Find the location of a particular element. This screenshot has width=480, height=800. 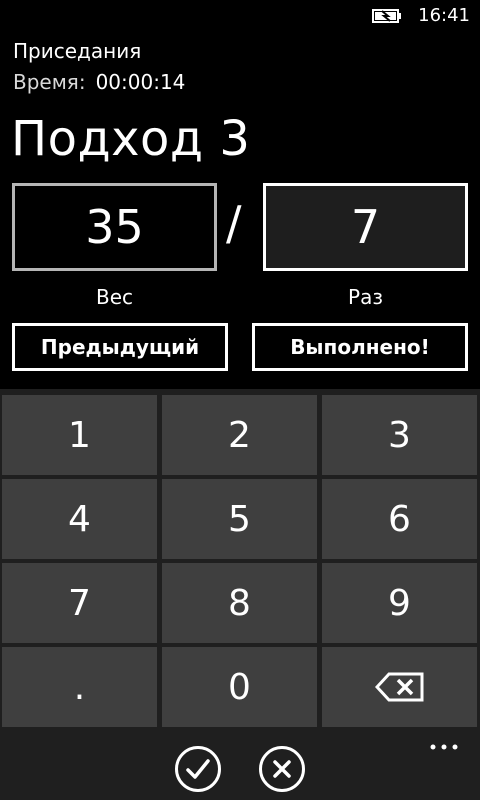

key-4-label: 4 is located at coordinates (79, 519).